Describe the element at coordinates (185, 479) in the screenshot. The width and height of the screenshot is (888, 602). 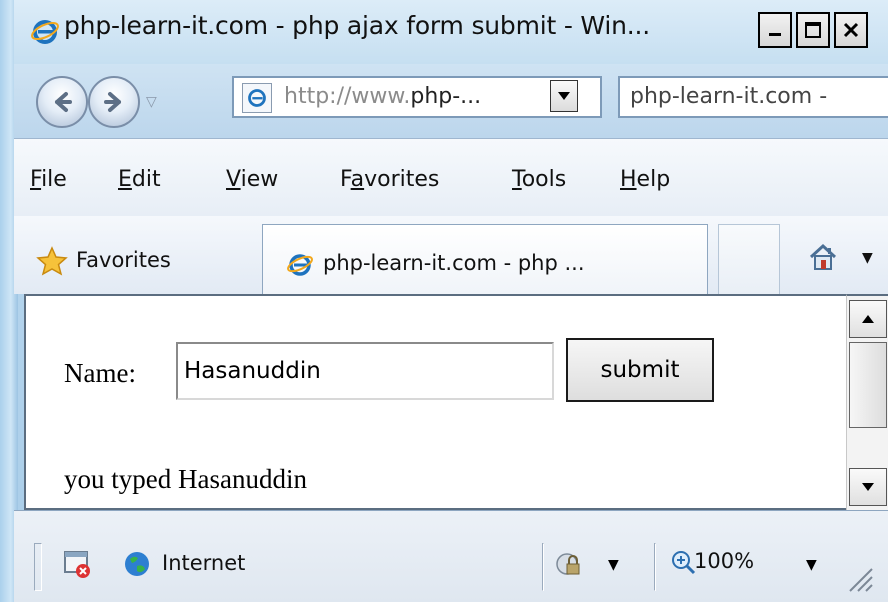
I see `result-text: you typed Hasanuddin` at that location.